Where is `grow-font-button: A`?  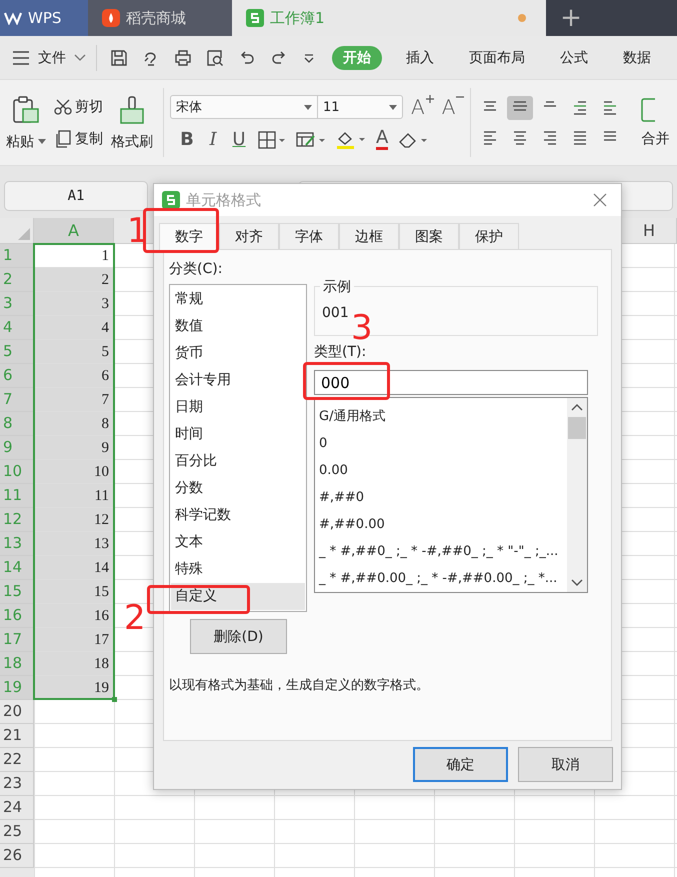
grow-font-button: A is located at coordinates (422, 107).